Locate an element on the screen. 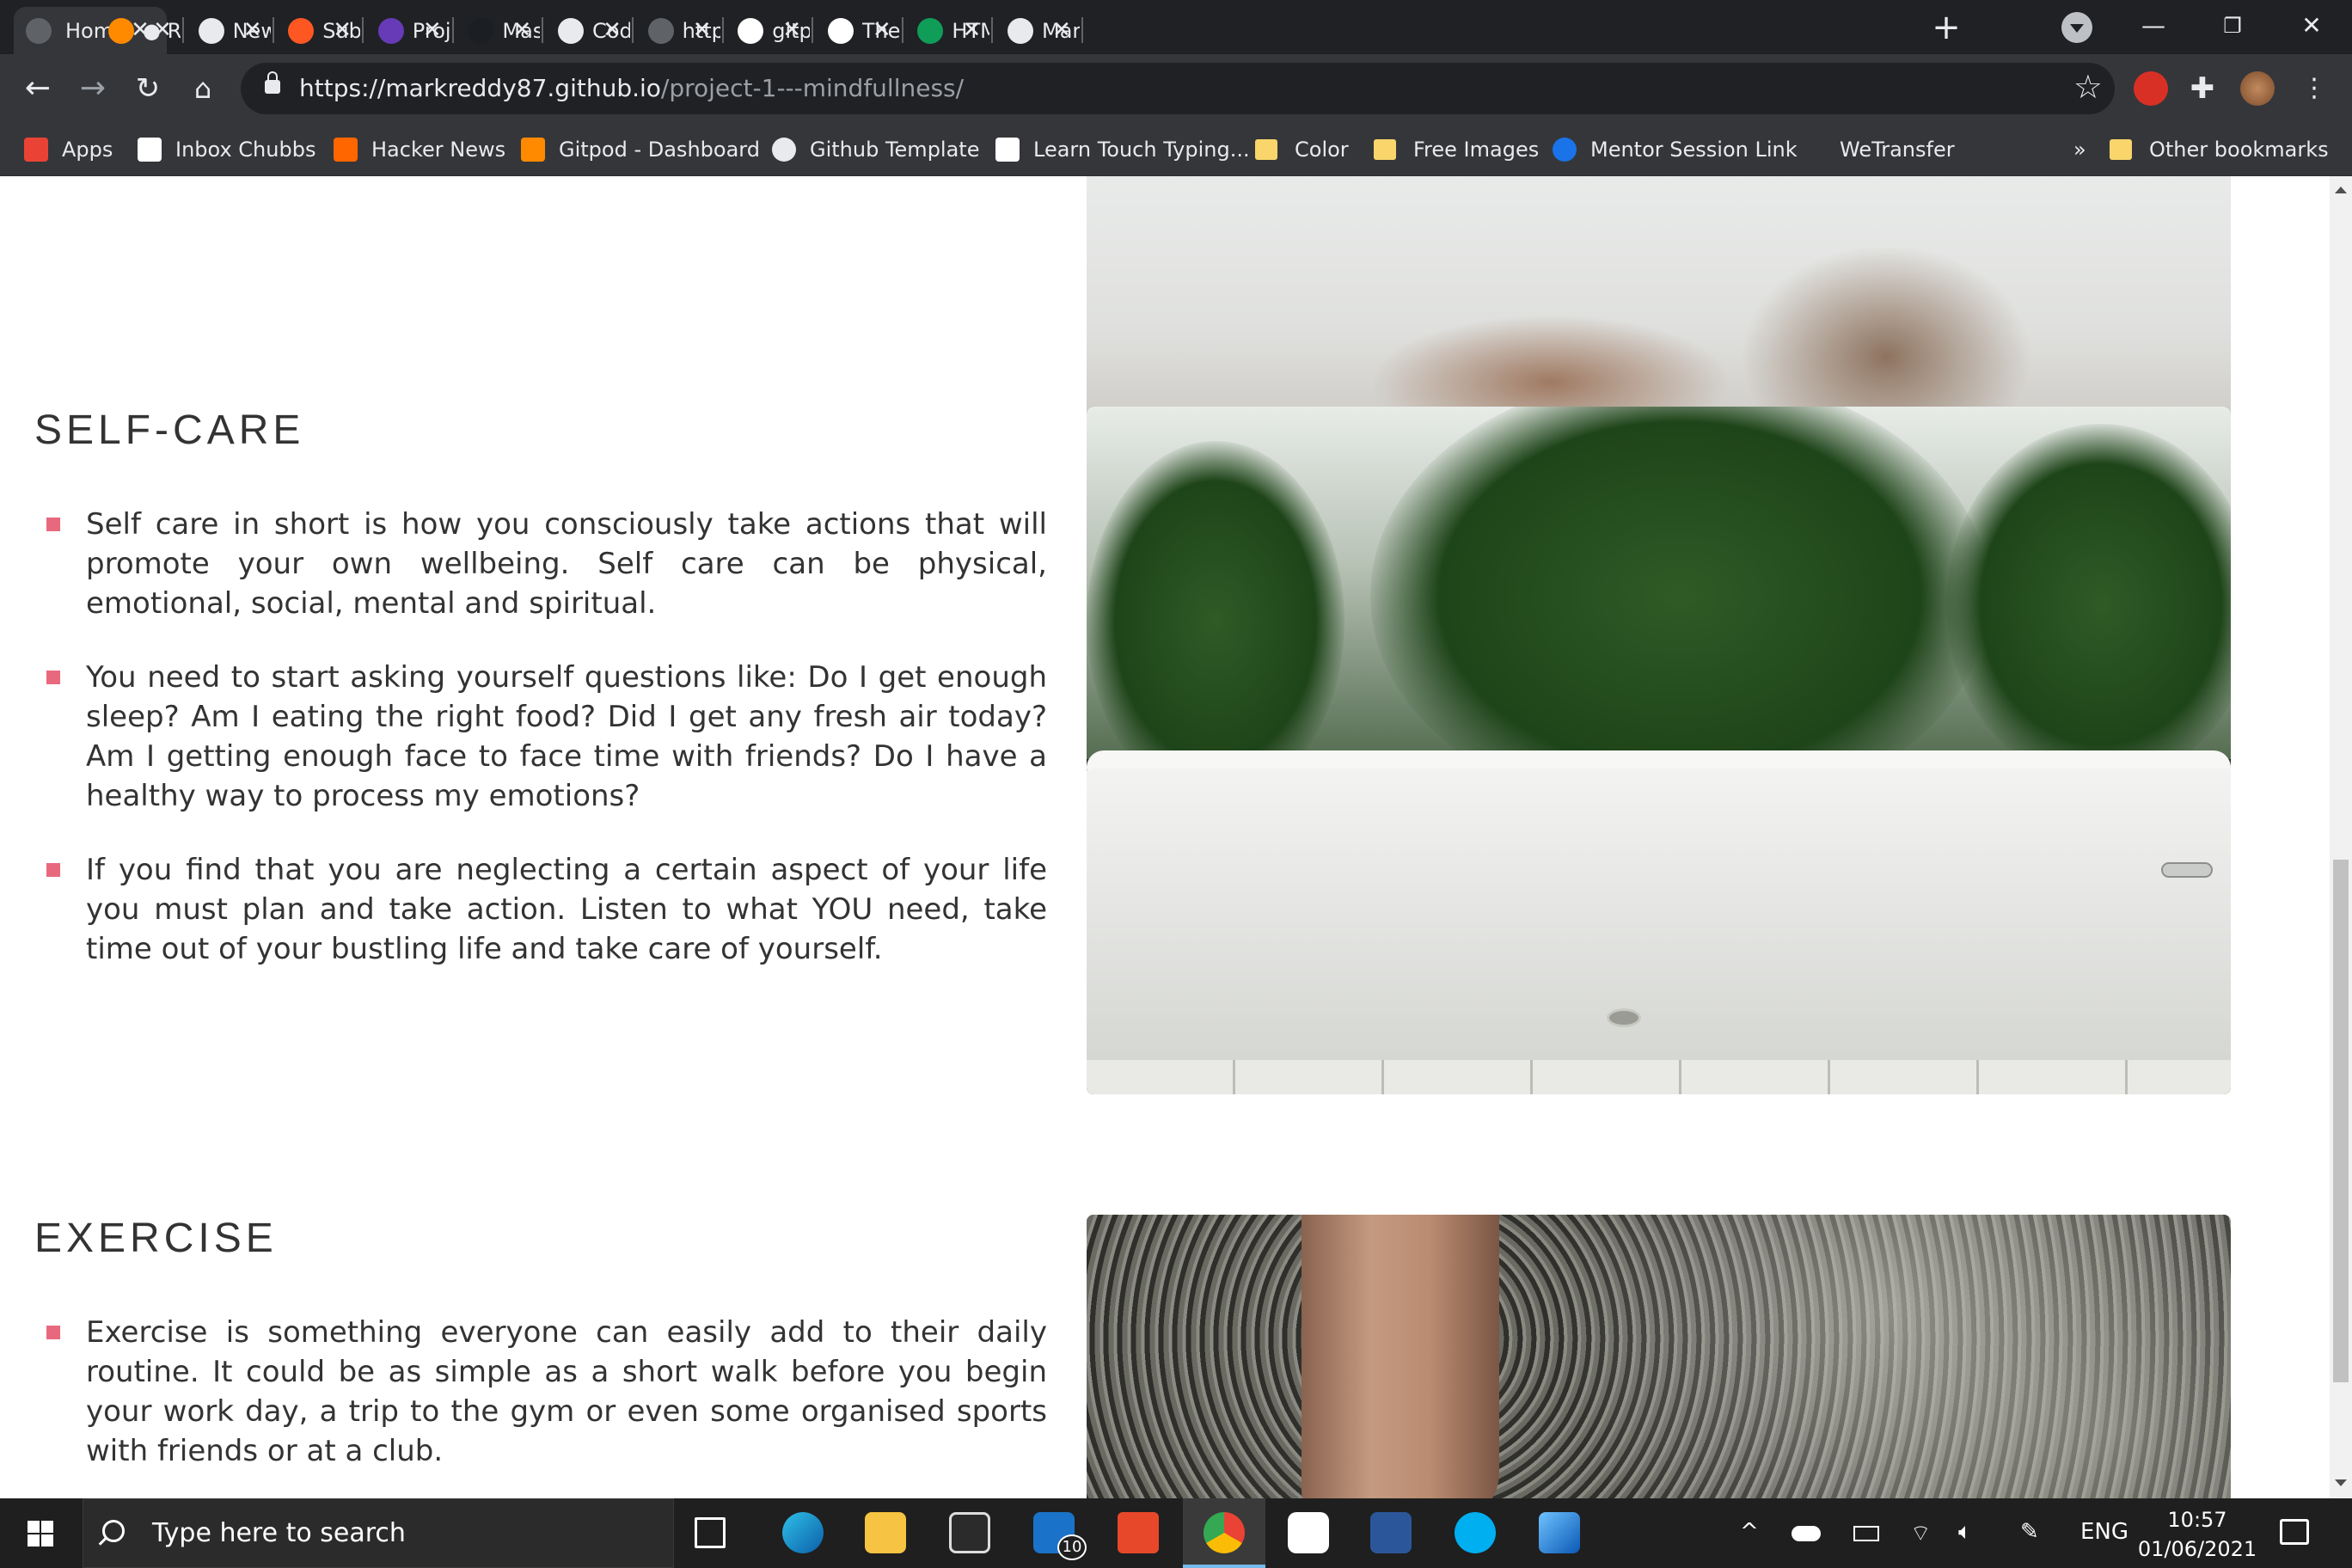 The image size is (2352, 1568). photos-icon is located at coordinates (1559, 1532).